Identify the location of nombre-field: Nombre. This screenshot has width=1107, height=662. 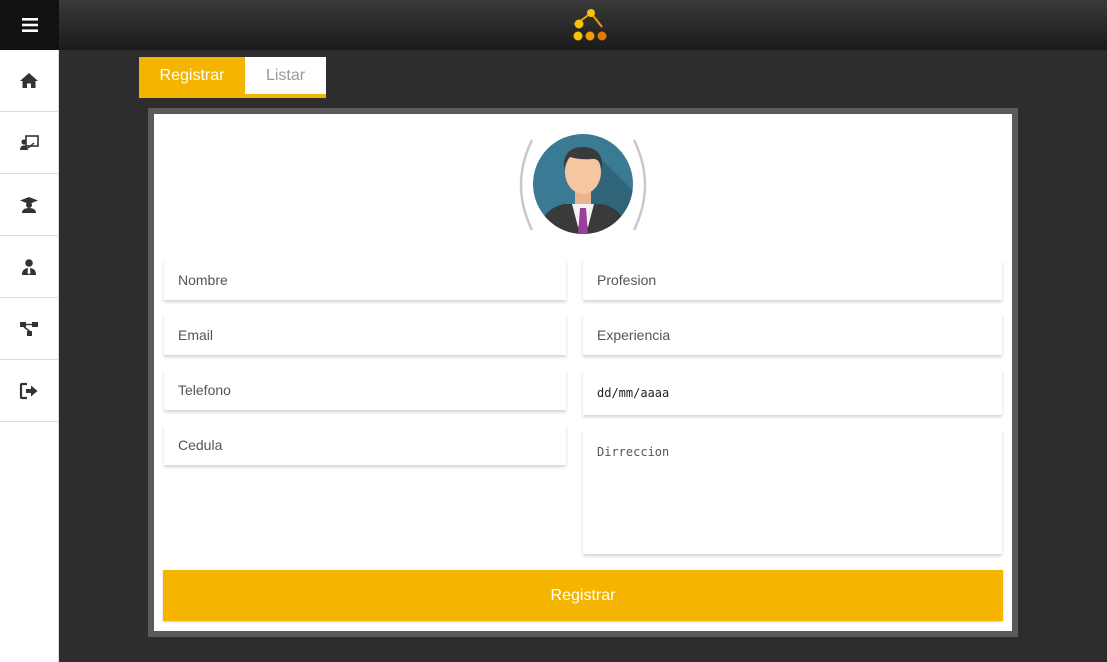
(365, 280).